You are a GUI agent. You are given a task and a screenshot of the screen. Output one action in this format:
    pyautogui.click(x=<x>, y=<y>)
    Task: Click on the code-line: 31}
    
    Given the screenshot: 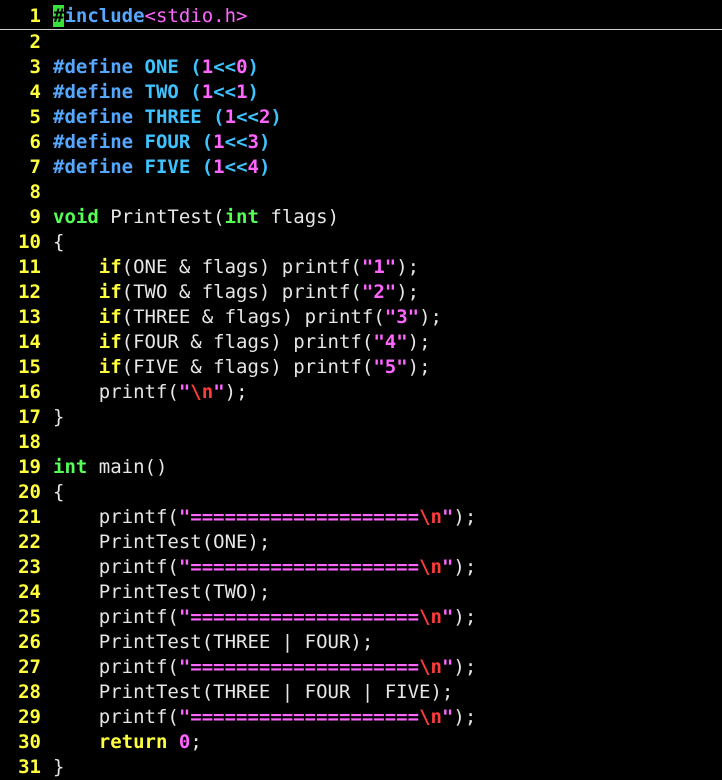 What is the action you would take?
    pyautogui.click(x=361, y=767)
    